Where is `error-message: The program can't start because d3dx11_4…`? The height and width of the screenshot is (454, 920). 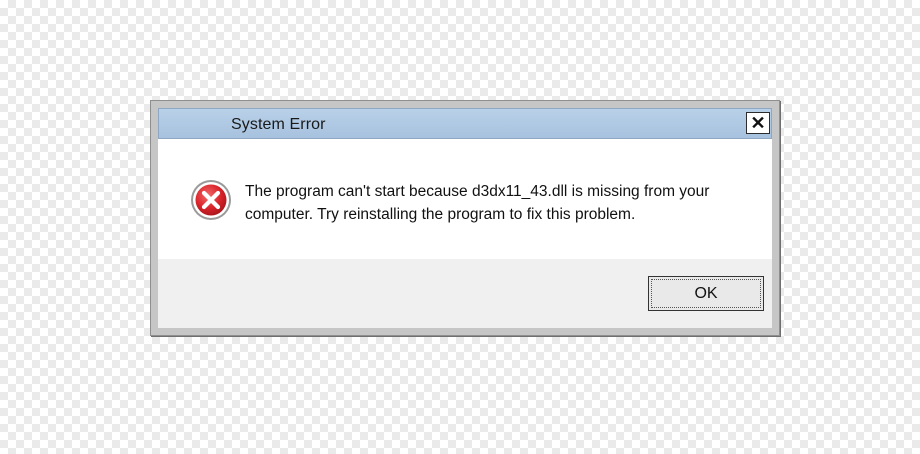
error-message: The program can't start because d3dx11_4… is located at coordinates (500, 203).